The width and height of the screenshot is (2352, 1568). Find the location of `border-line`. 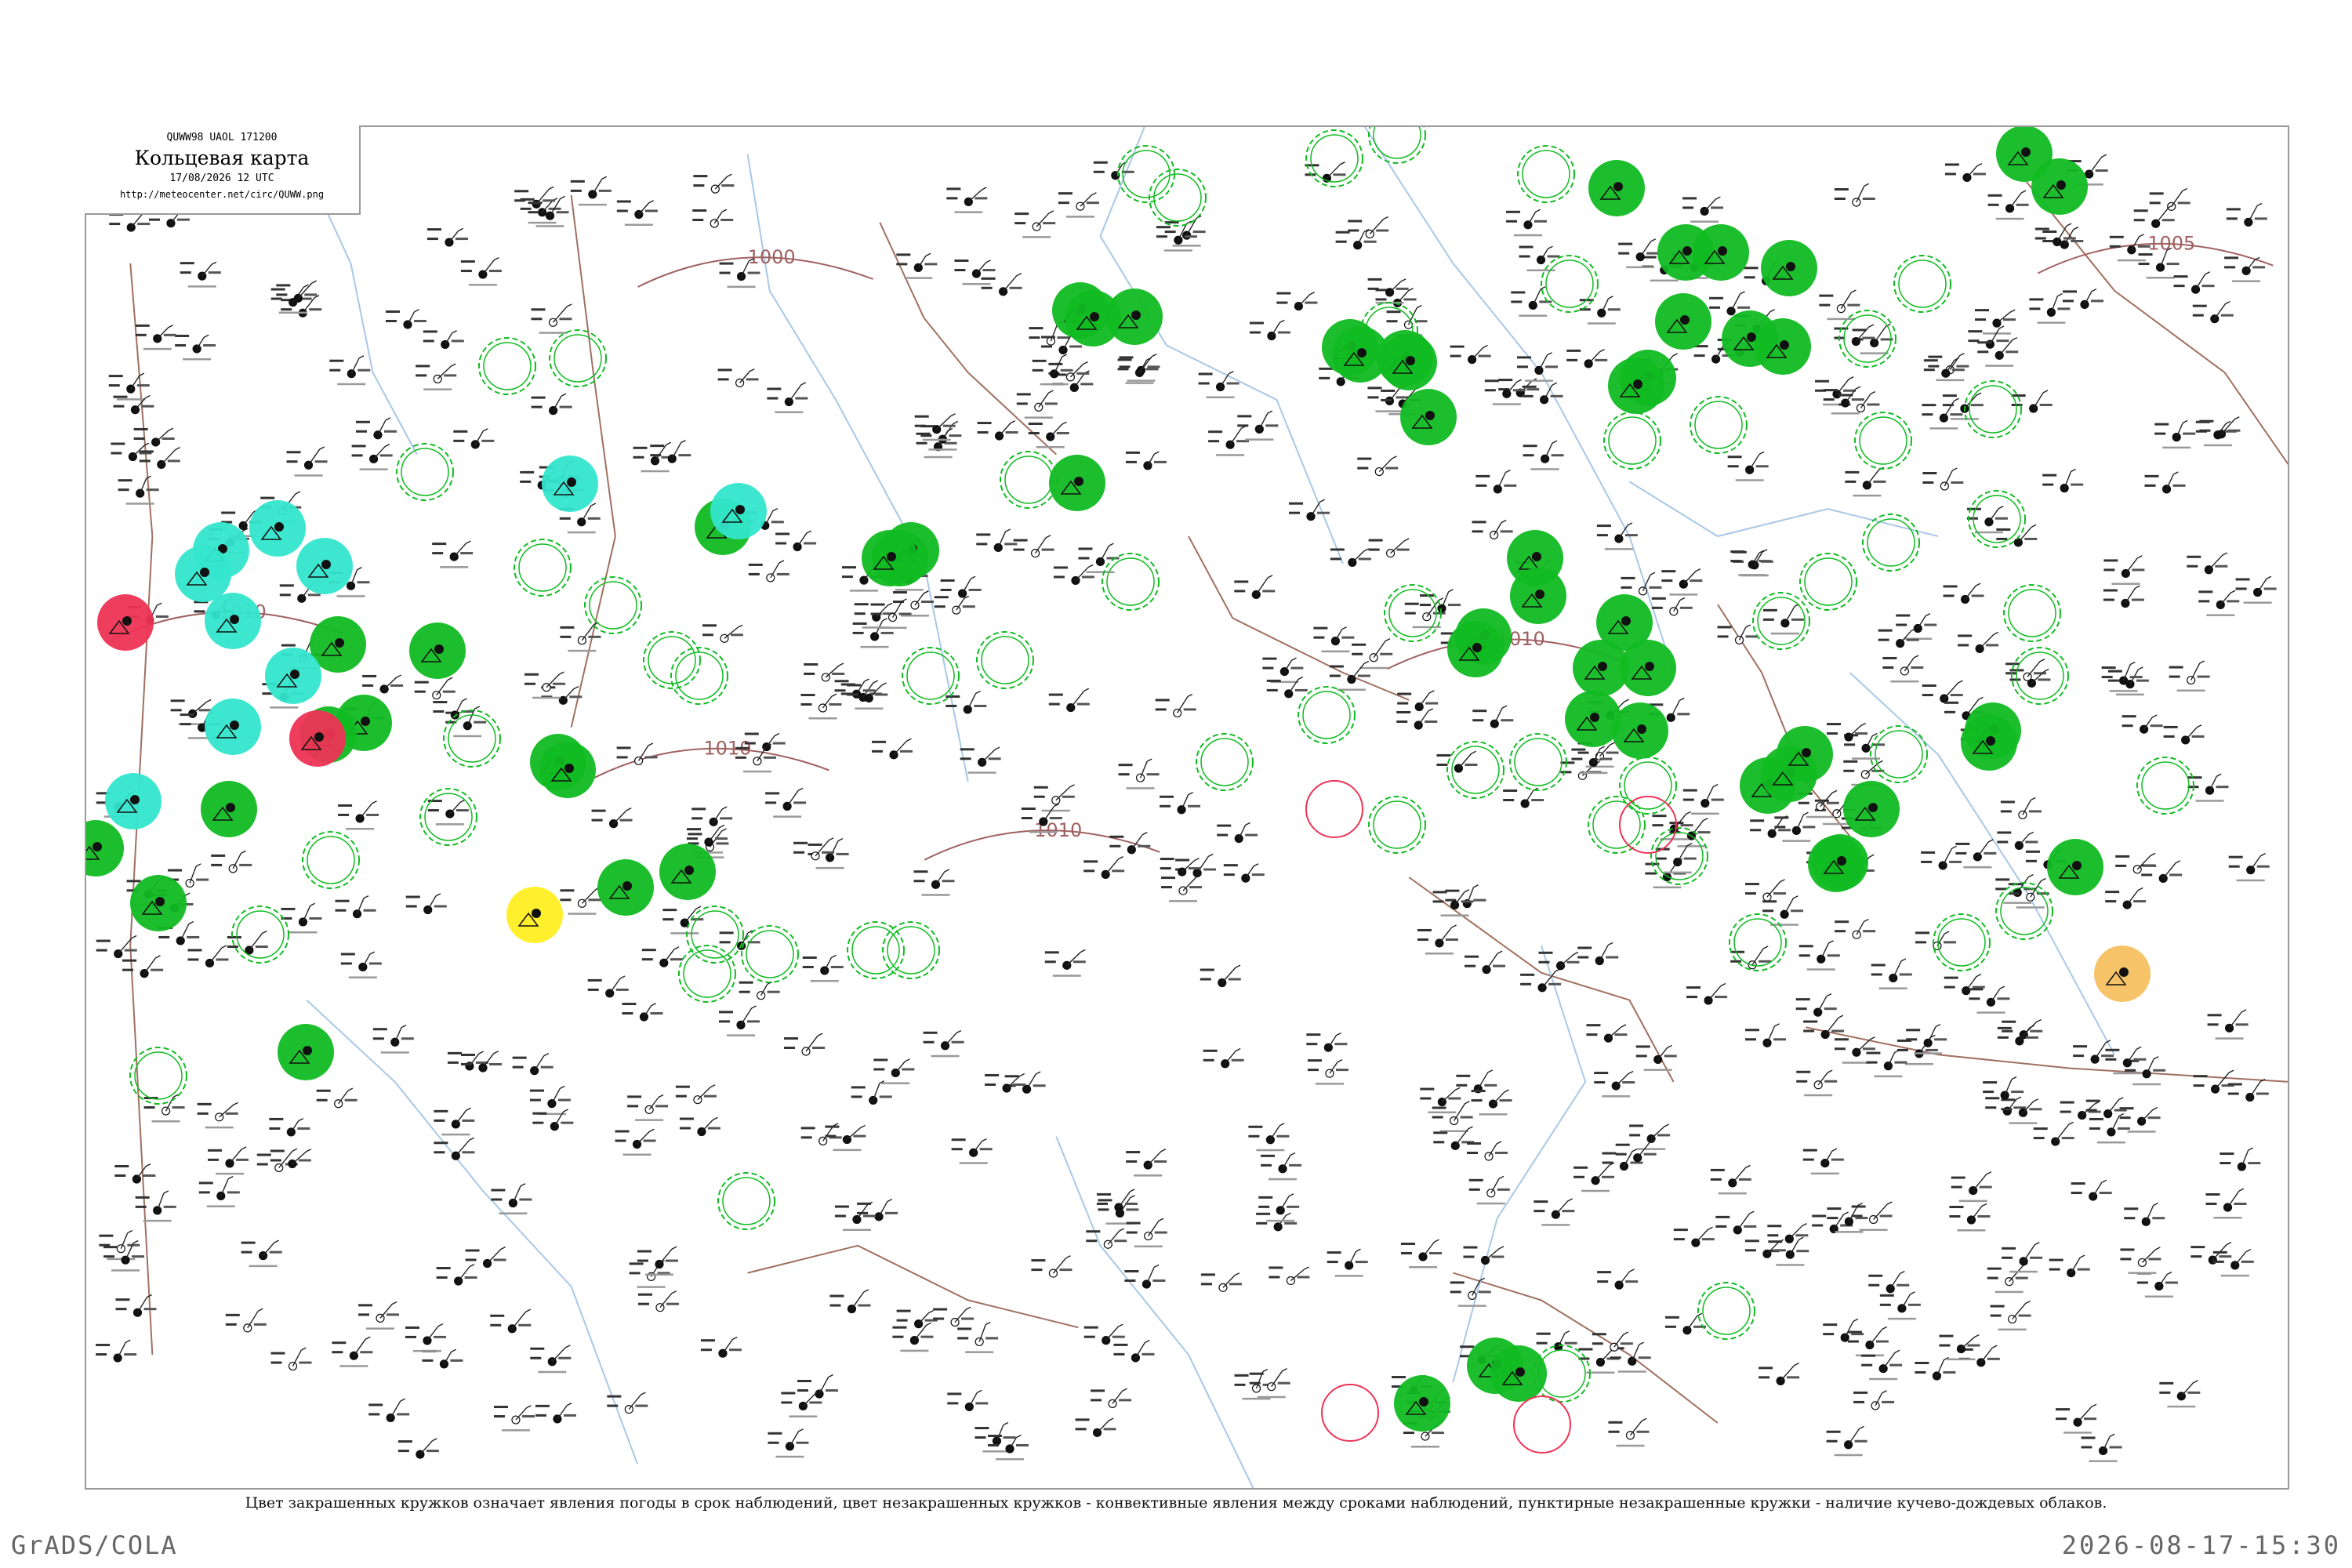

border-line is located at coordinates (1541, 980).